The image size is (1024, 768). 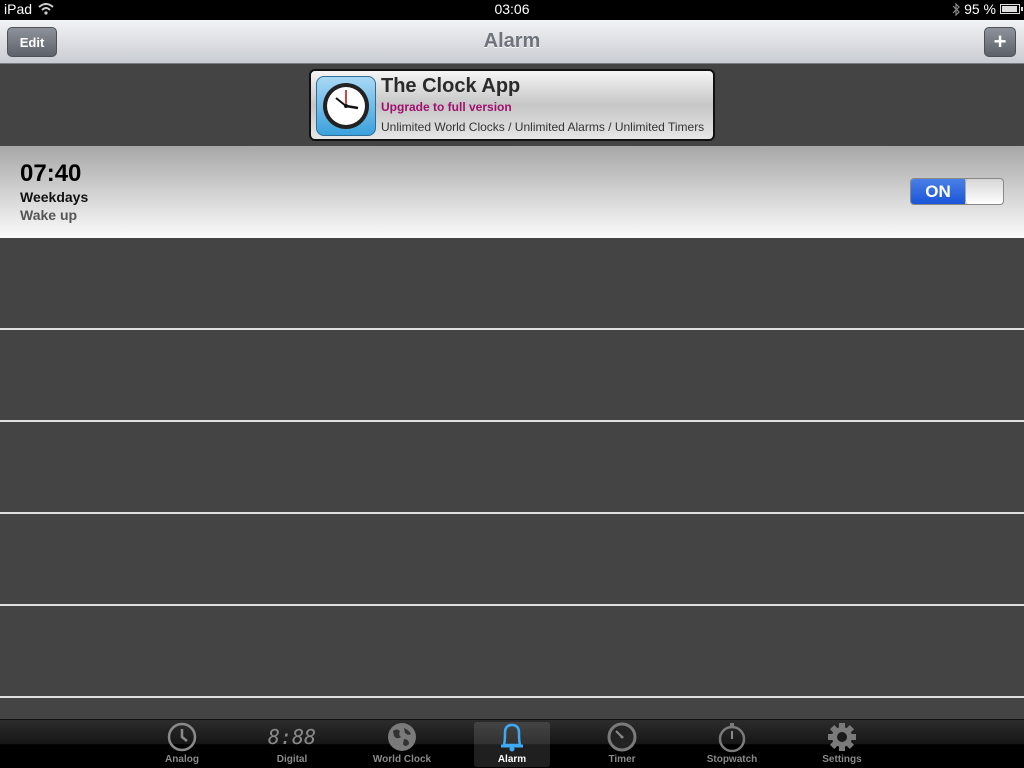 I want to click on ad-upgrade-link: Upgrade to full version, so click(x=446, y=107).